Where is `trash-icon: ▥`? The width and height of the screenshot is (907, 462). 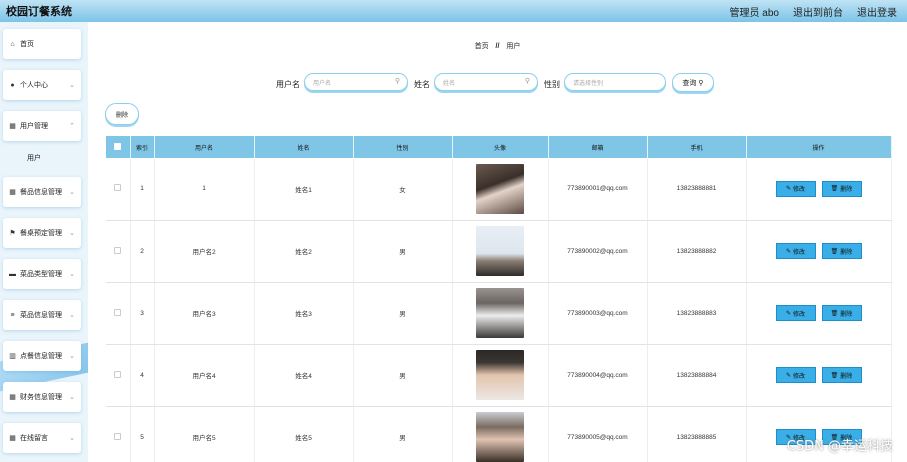 trash-icon: ▥ is located at coordinates (12, 356).